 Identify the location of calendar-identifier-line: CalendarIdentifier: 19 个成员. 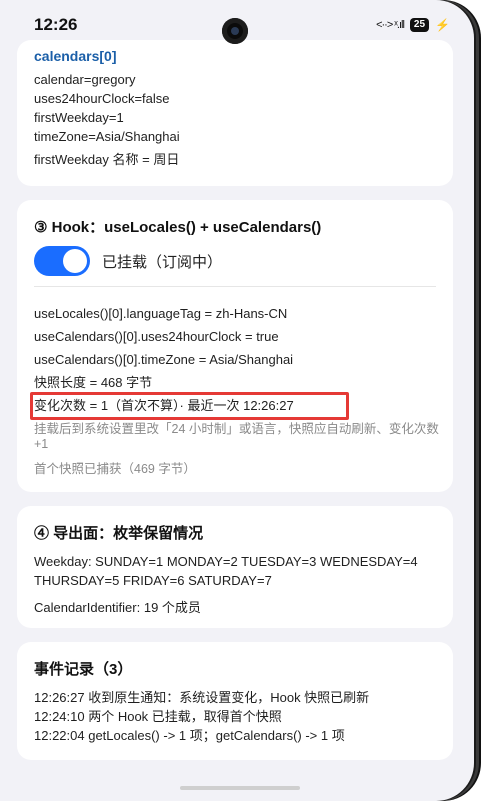
(117, 607).